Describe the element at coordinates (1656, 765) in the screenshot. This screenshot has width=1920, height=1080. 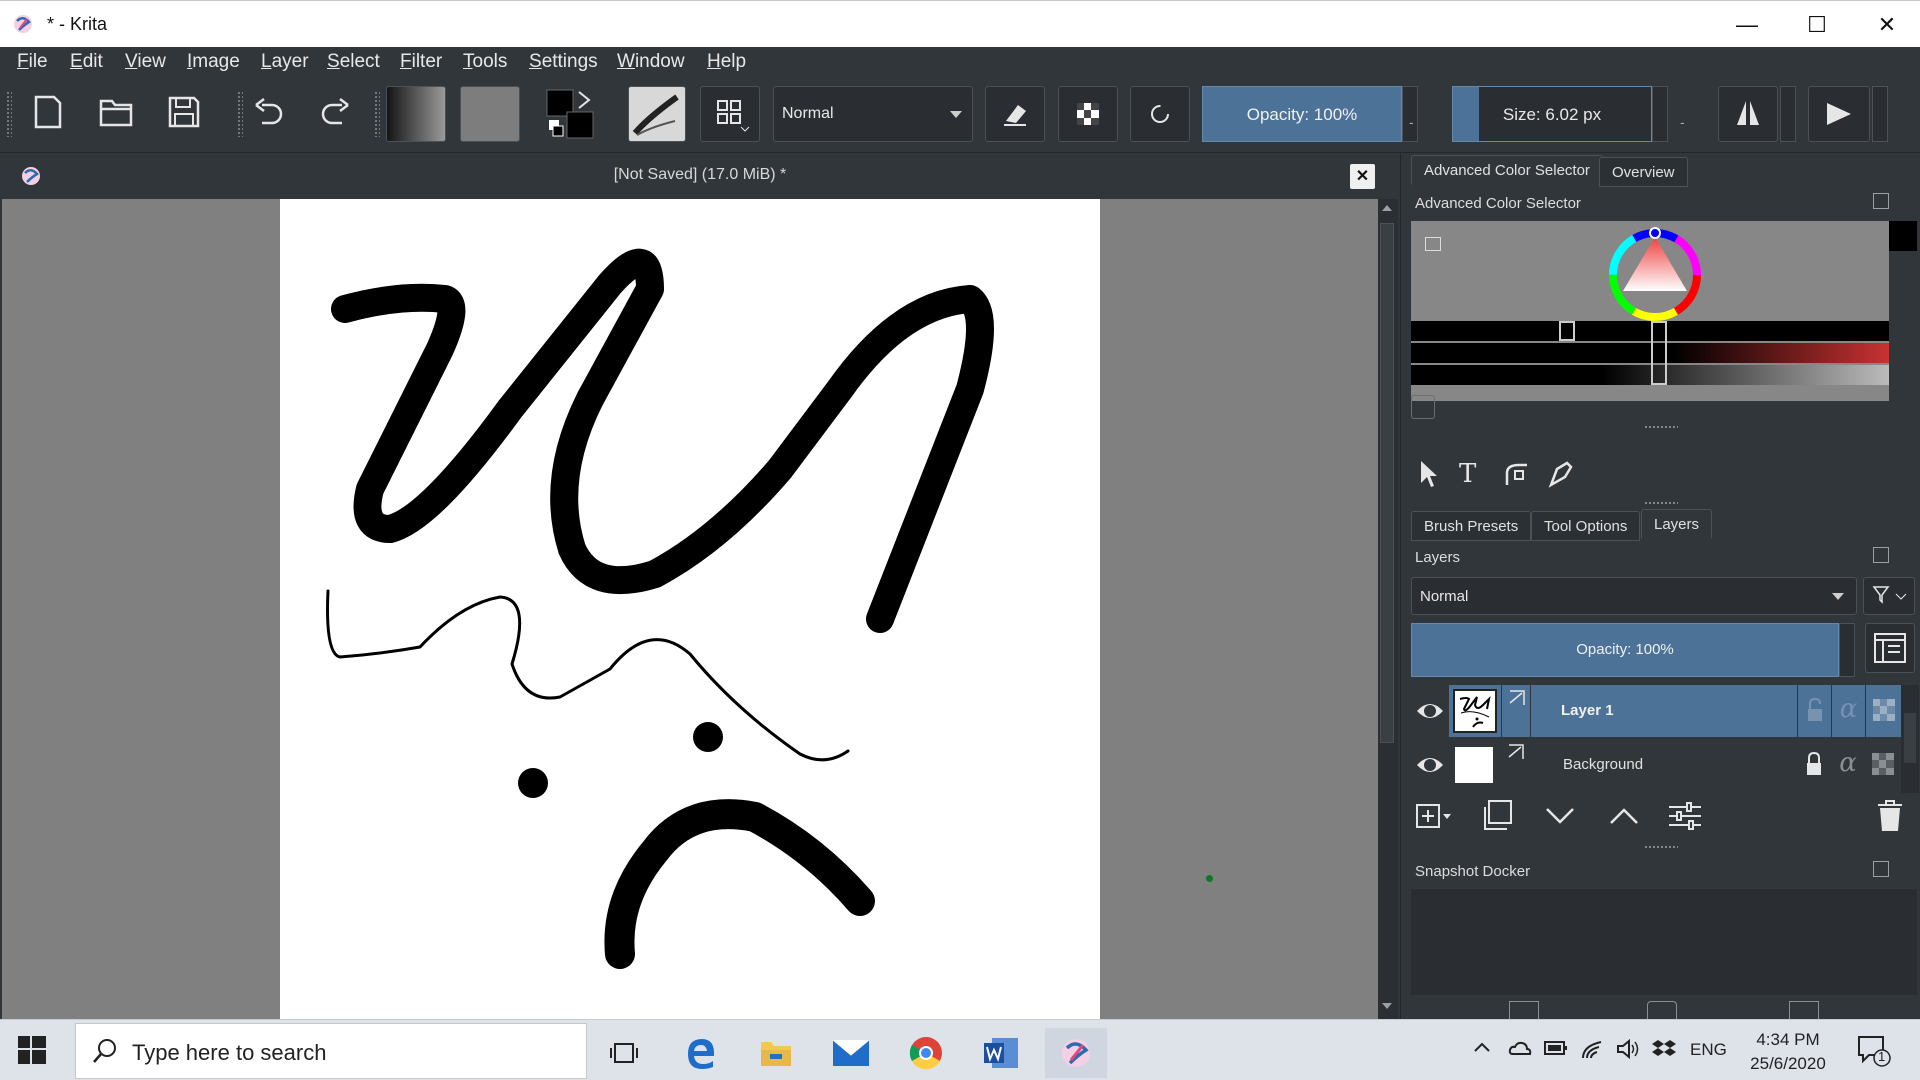
I see `layer-row-background: Background α` at that location.